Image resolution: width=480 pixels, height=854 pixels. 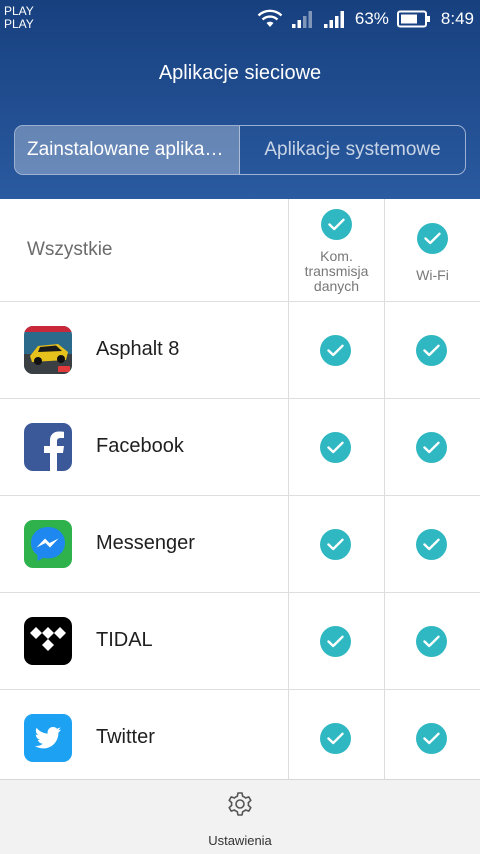 I want to click on app-name: Messenger, so click(x=145, y=543).